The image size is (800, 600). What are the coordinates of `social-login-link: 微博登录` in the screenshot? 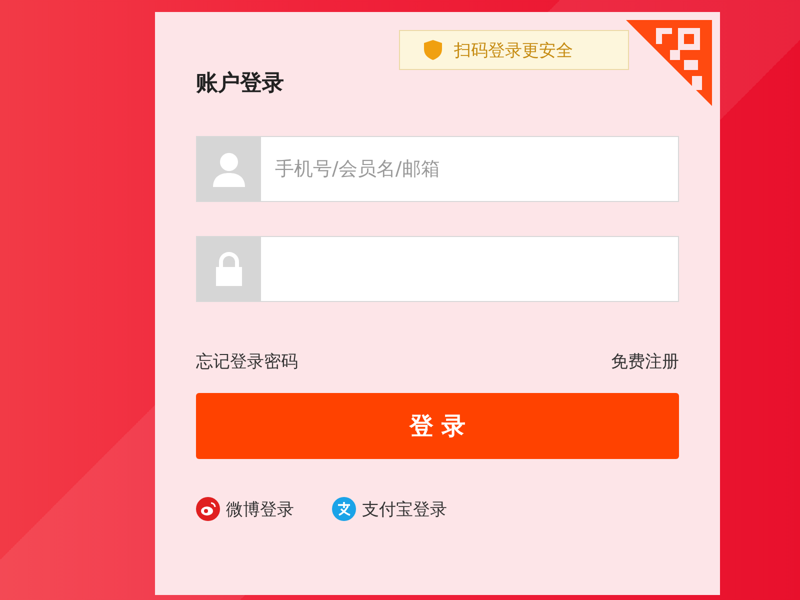 It's located at (245, 509).